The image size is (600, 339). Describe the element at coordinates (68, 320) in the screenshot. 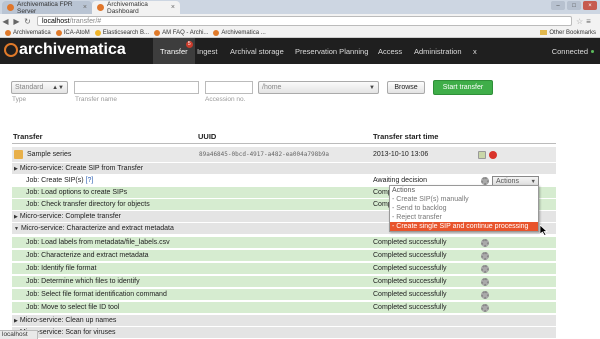

I see `microservice-label: Micro-service: Clean up names` at that location.